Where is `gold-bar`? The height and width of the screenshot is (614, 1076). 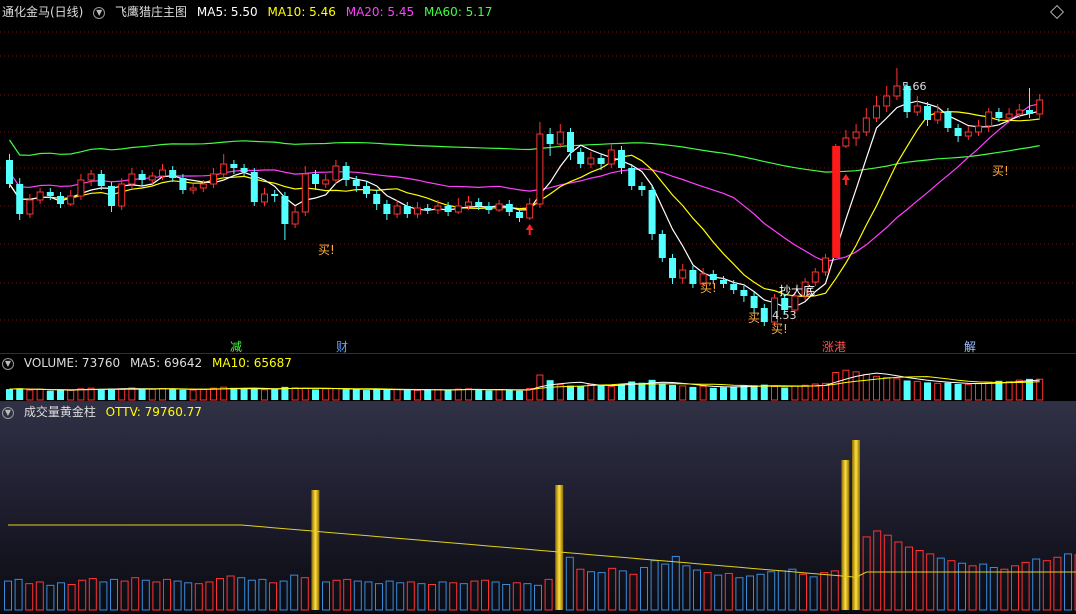 gold-bar is located at coordinates (315, 550).